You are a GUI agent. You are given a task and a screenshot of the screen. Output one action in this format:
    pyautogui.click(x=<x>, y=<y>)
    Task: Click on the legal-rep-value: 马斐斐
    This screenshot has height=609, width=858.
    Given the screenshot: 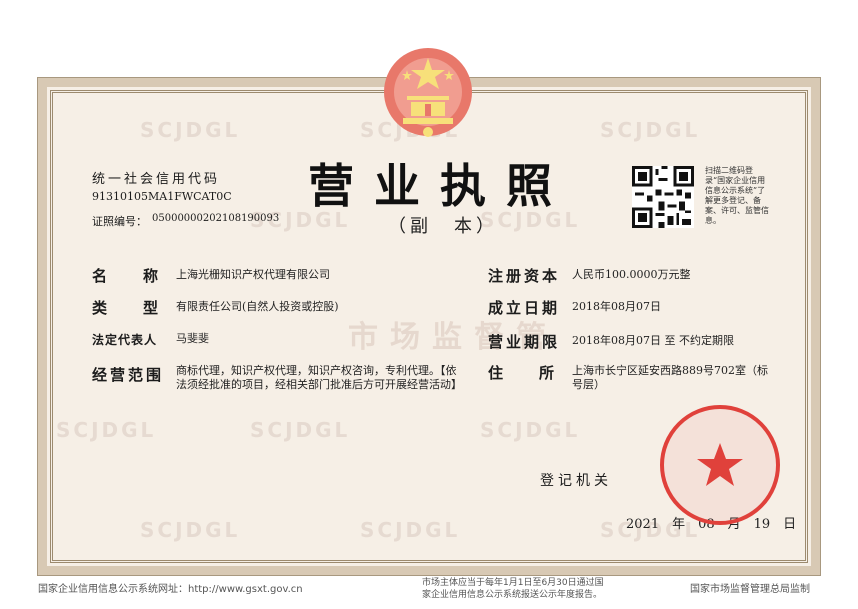 What is the action you would take?
    pyautogui.click(x=192, y=338)
    